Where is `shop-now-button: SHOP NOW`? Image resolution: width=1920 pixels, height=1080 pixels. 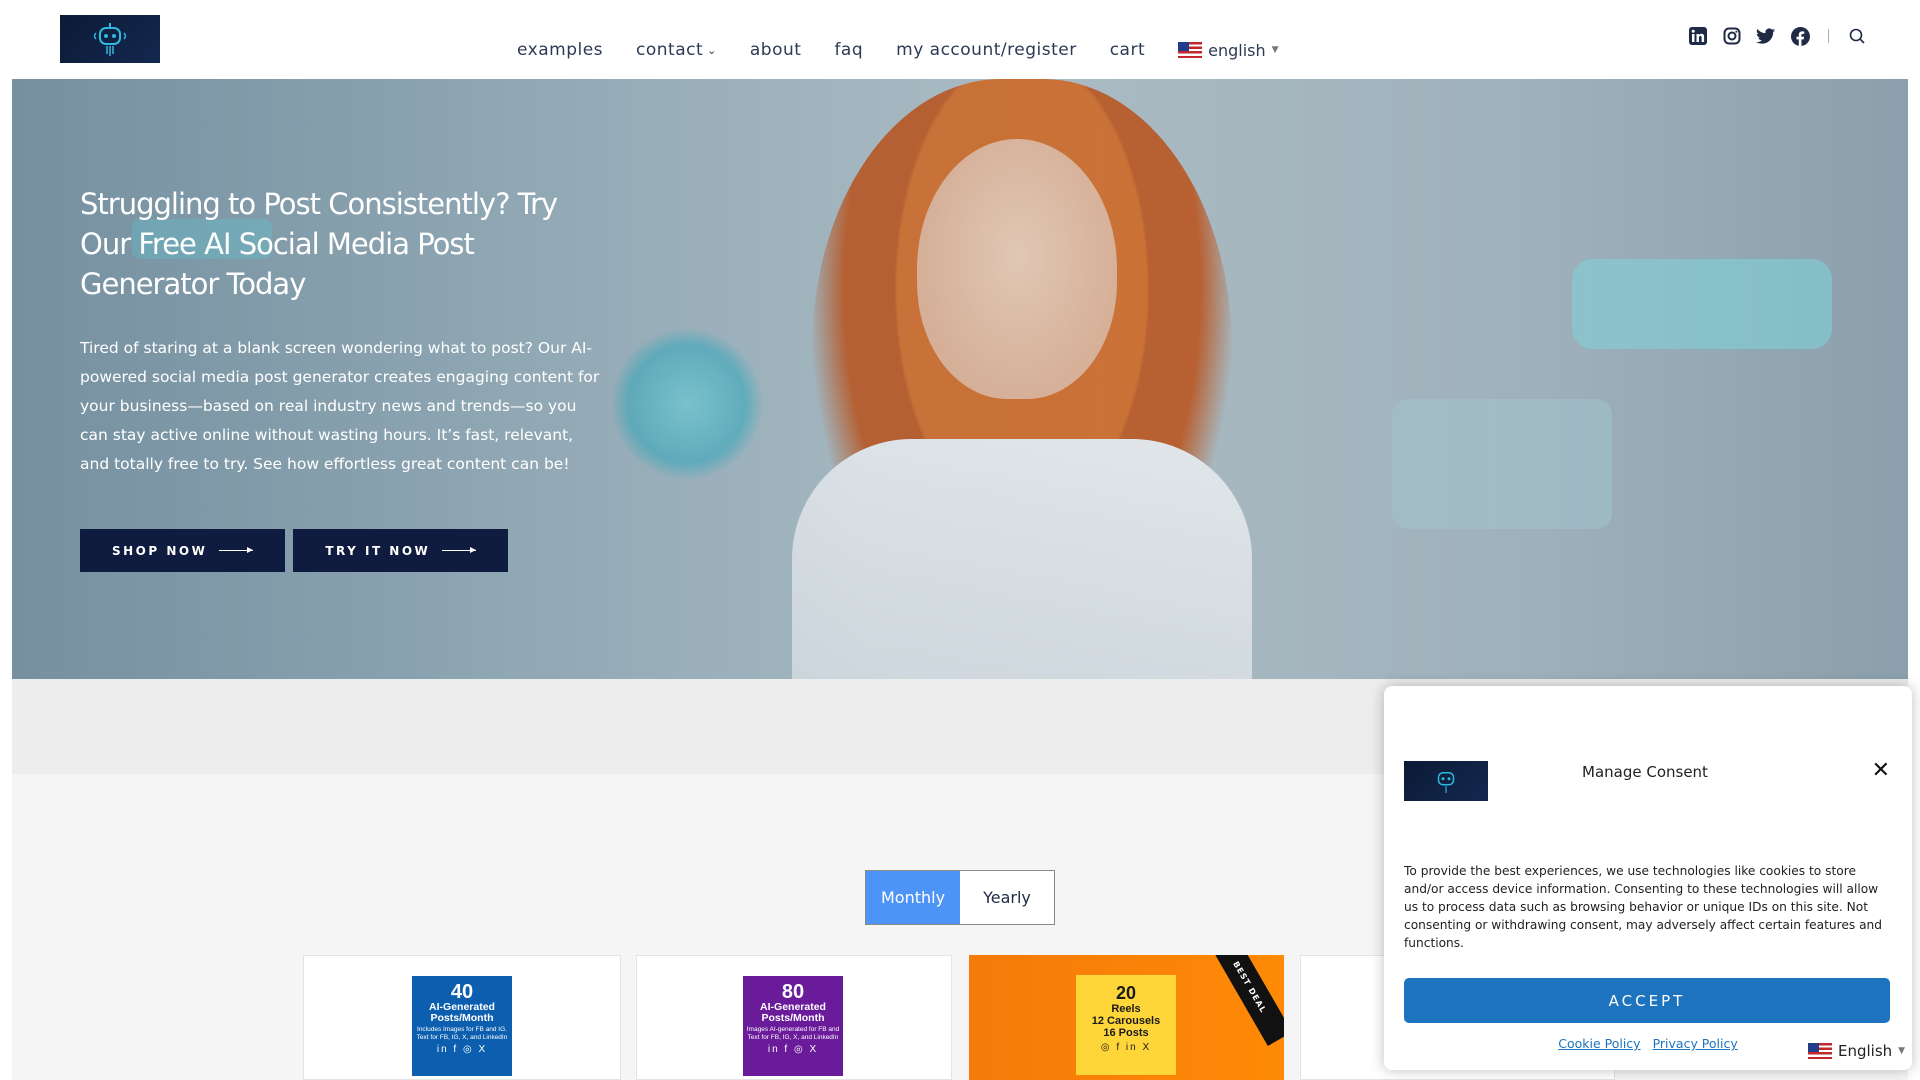
shop-now-button: SHOP NOW is located at coordinates (183, 550).